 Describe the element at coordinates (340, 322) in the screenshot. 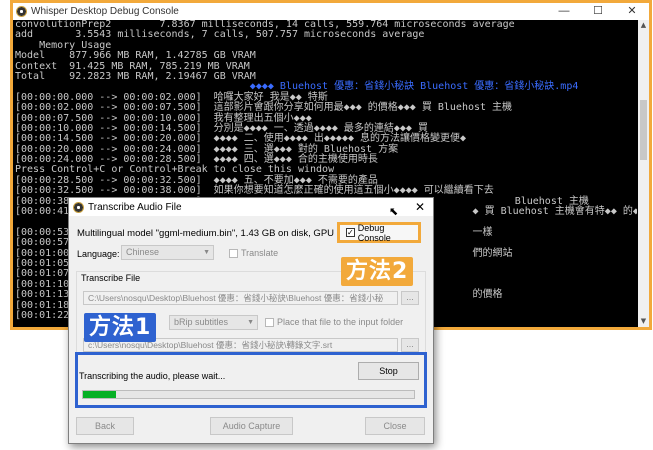

I see `place-file-label: Place that file to the input folder` at that location.